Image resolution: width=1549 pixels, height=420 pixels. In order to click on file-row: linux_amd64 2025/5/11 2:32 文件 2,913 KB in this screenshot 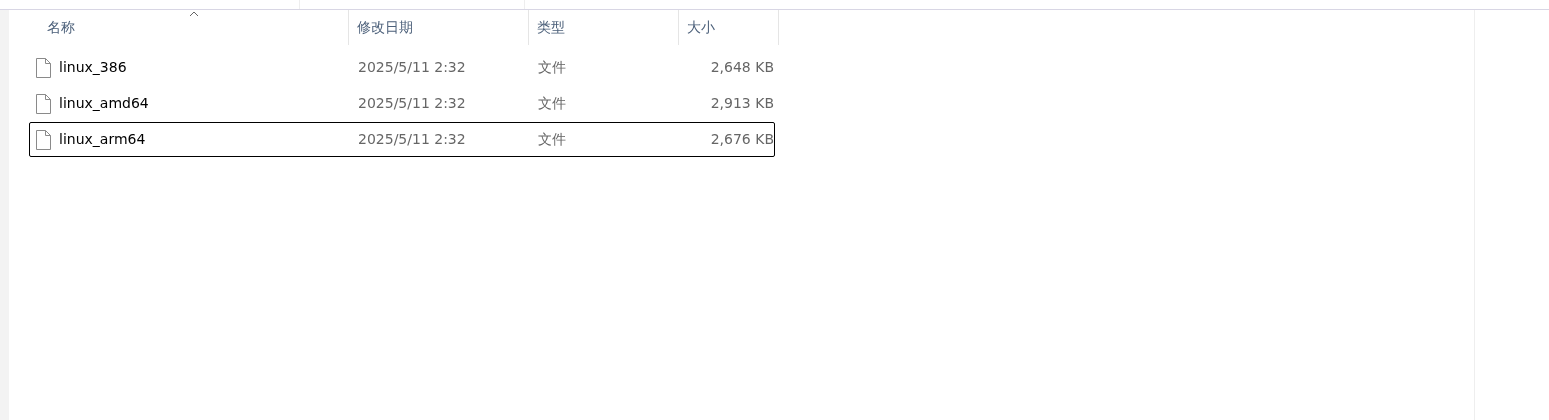, I will do `click(402, 103)`.